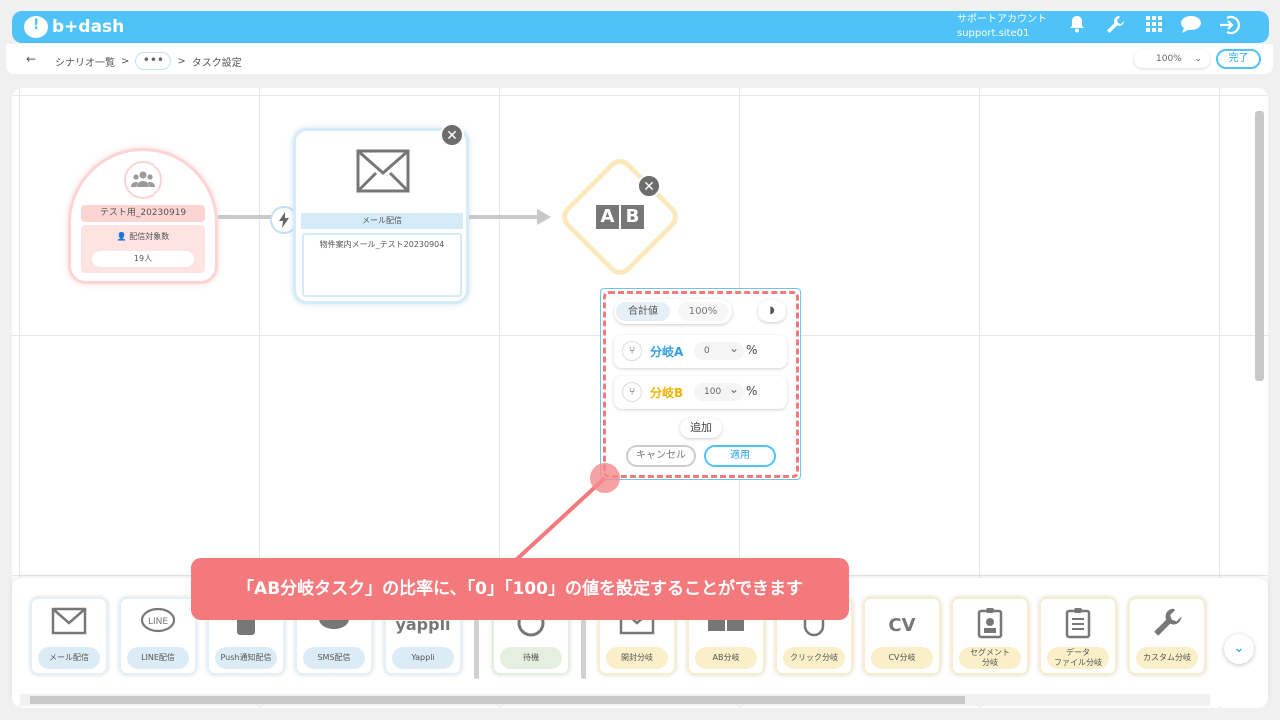 This screenshot has height=720, width=1280. Describe the element at coordinates (701, 428) in the screenshot. I see `add-branch-button: 追加` at that location.